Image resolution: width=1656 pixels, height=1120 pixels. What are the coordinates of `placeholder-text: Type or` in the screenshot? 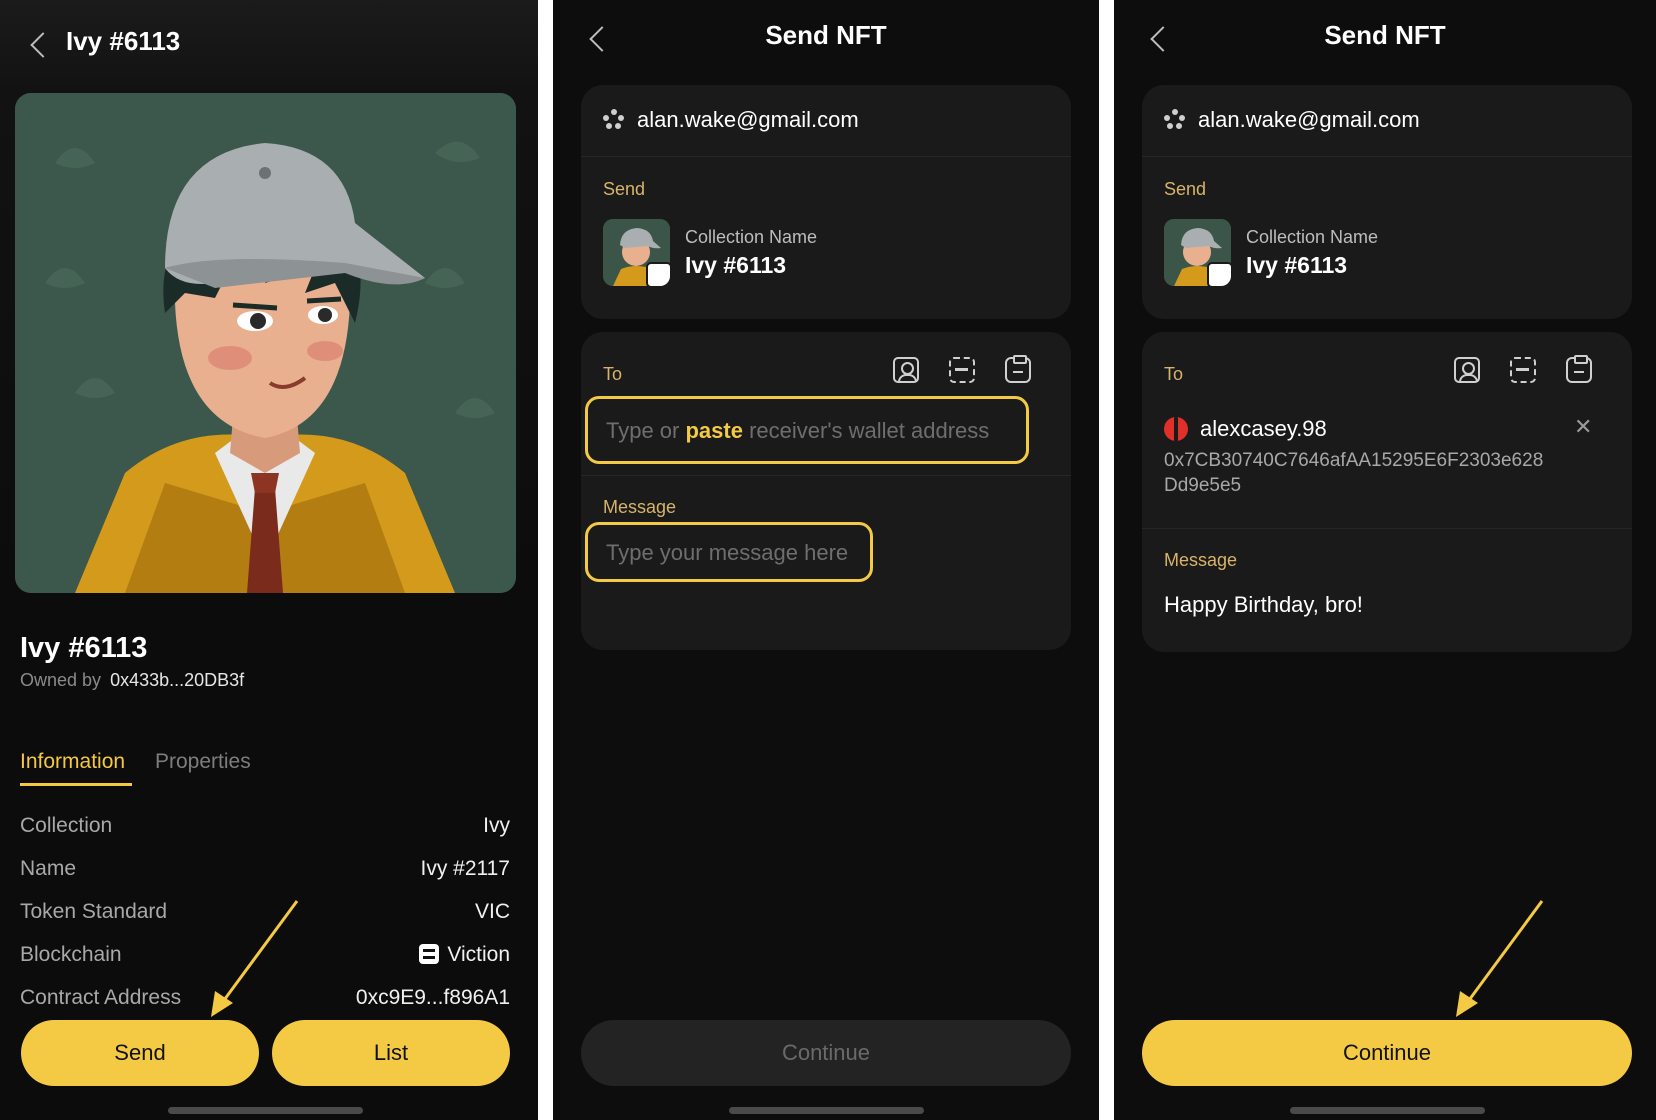 It's located at (646, 430).